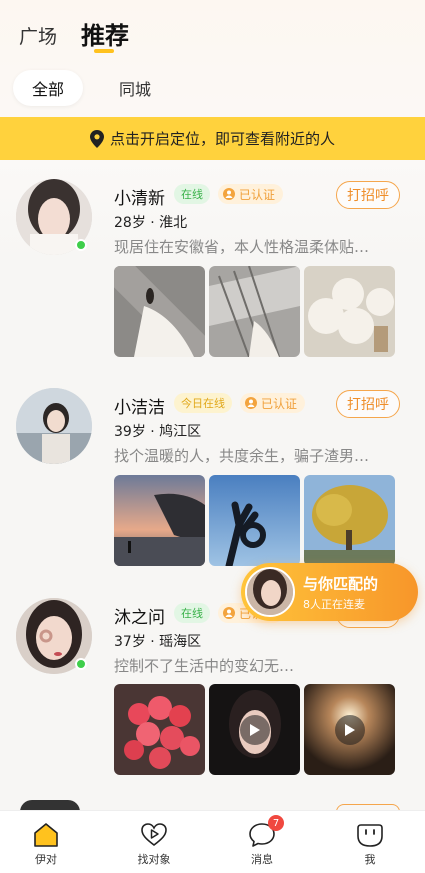  Describe the element at coordinates (370, 859) in the screenshot. I see `nav-label: 我` at that location.